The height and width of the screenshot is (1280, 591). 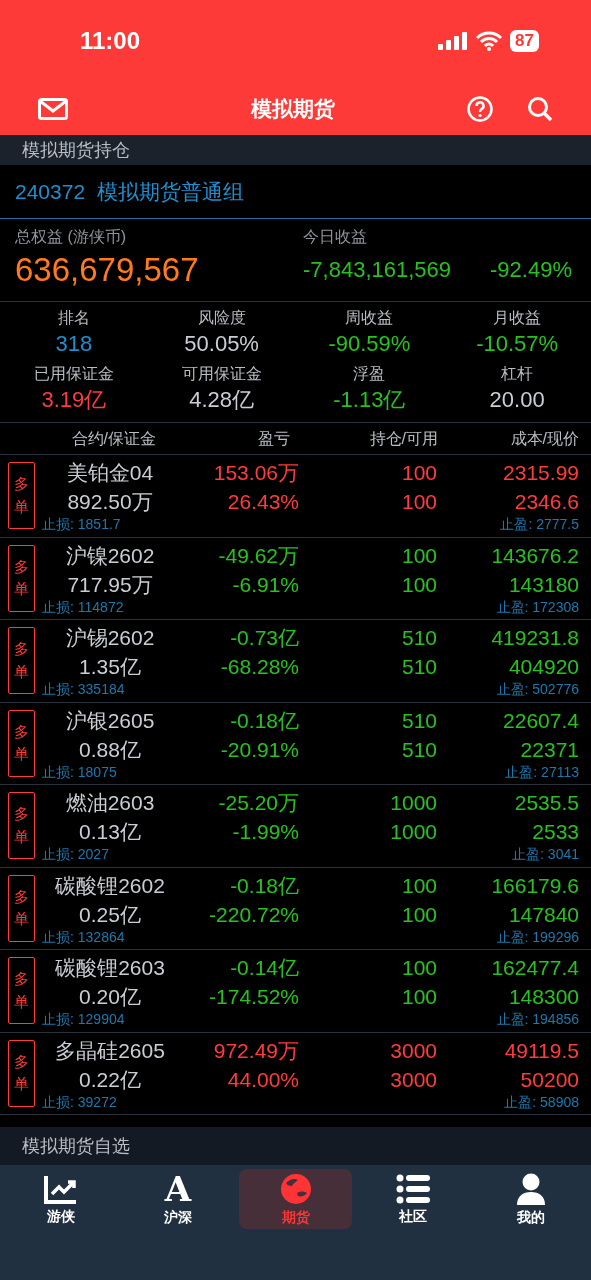 I want to click on today-label: 今日收益, so click(x=335, y=237).